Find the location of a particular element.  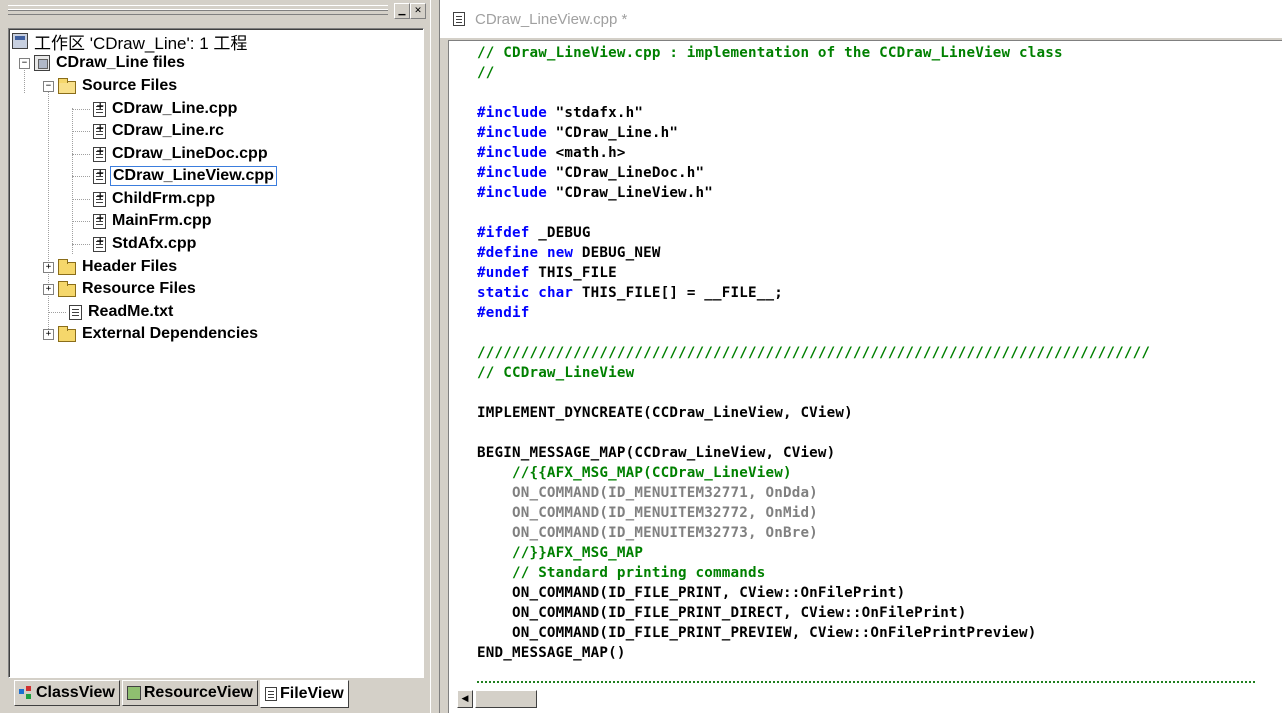

tree-folder-resource-files: Resource Files is located at coordinates (128, 289).